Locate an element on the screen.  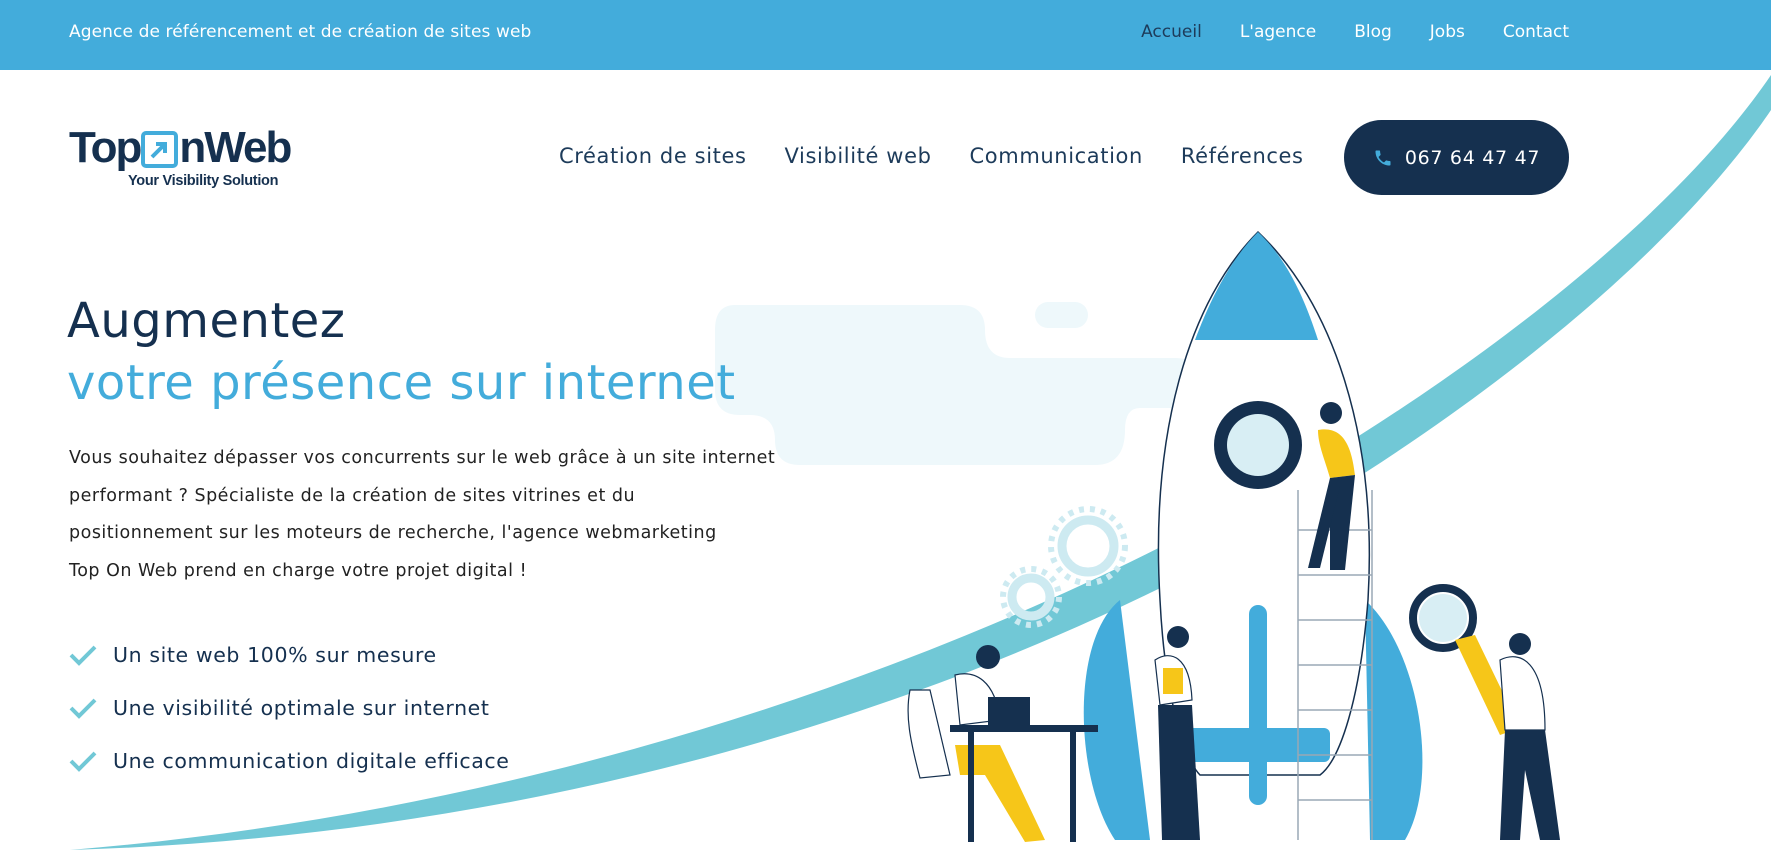
top-nav-accueil: Accueil is located at coordinates (1171, 32).